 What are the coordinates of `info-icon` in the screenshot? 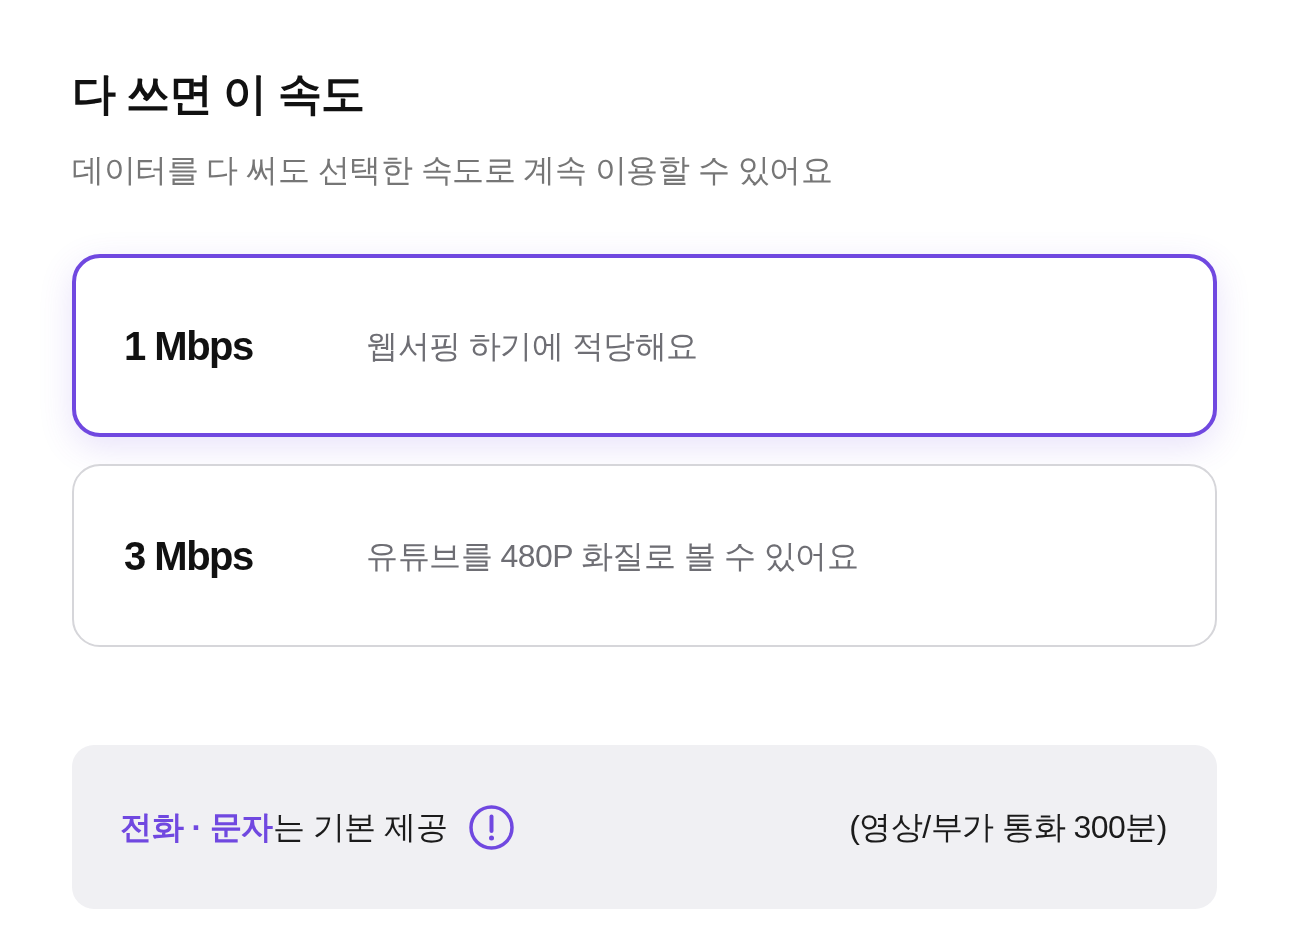 It's located at (492, 827).